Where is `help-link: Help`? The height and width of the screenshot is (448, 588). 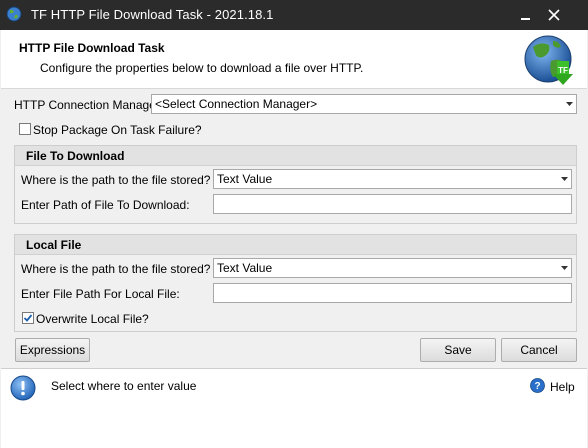
help-link: Help is located at coordinates (562, 387).